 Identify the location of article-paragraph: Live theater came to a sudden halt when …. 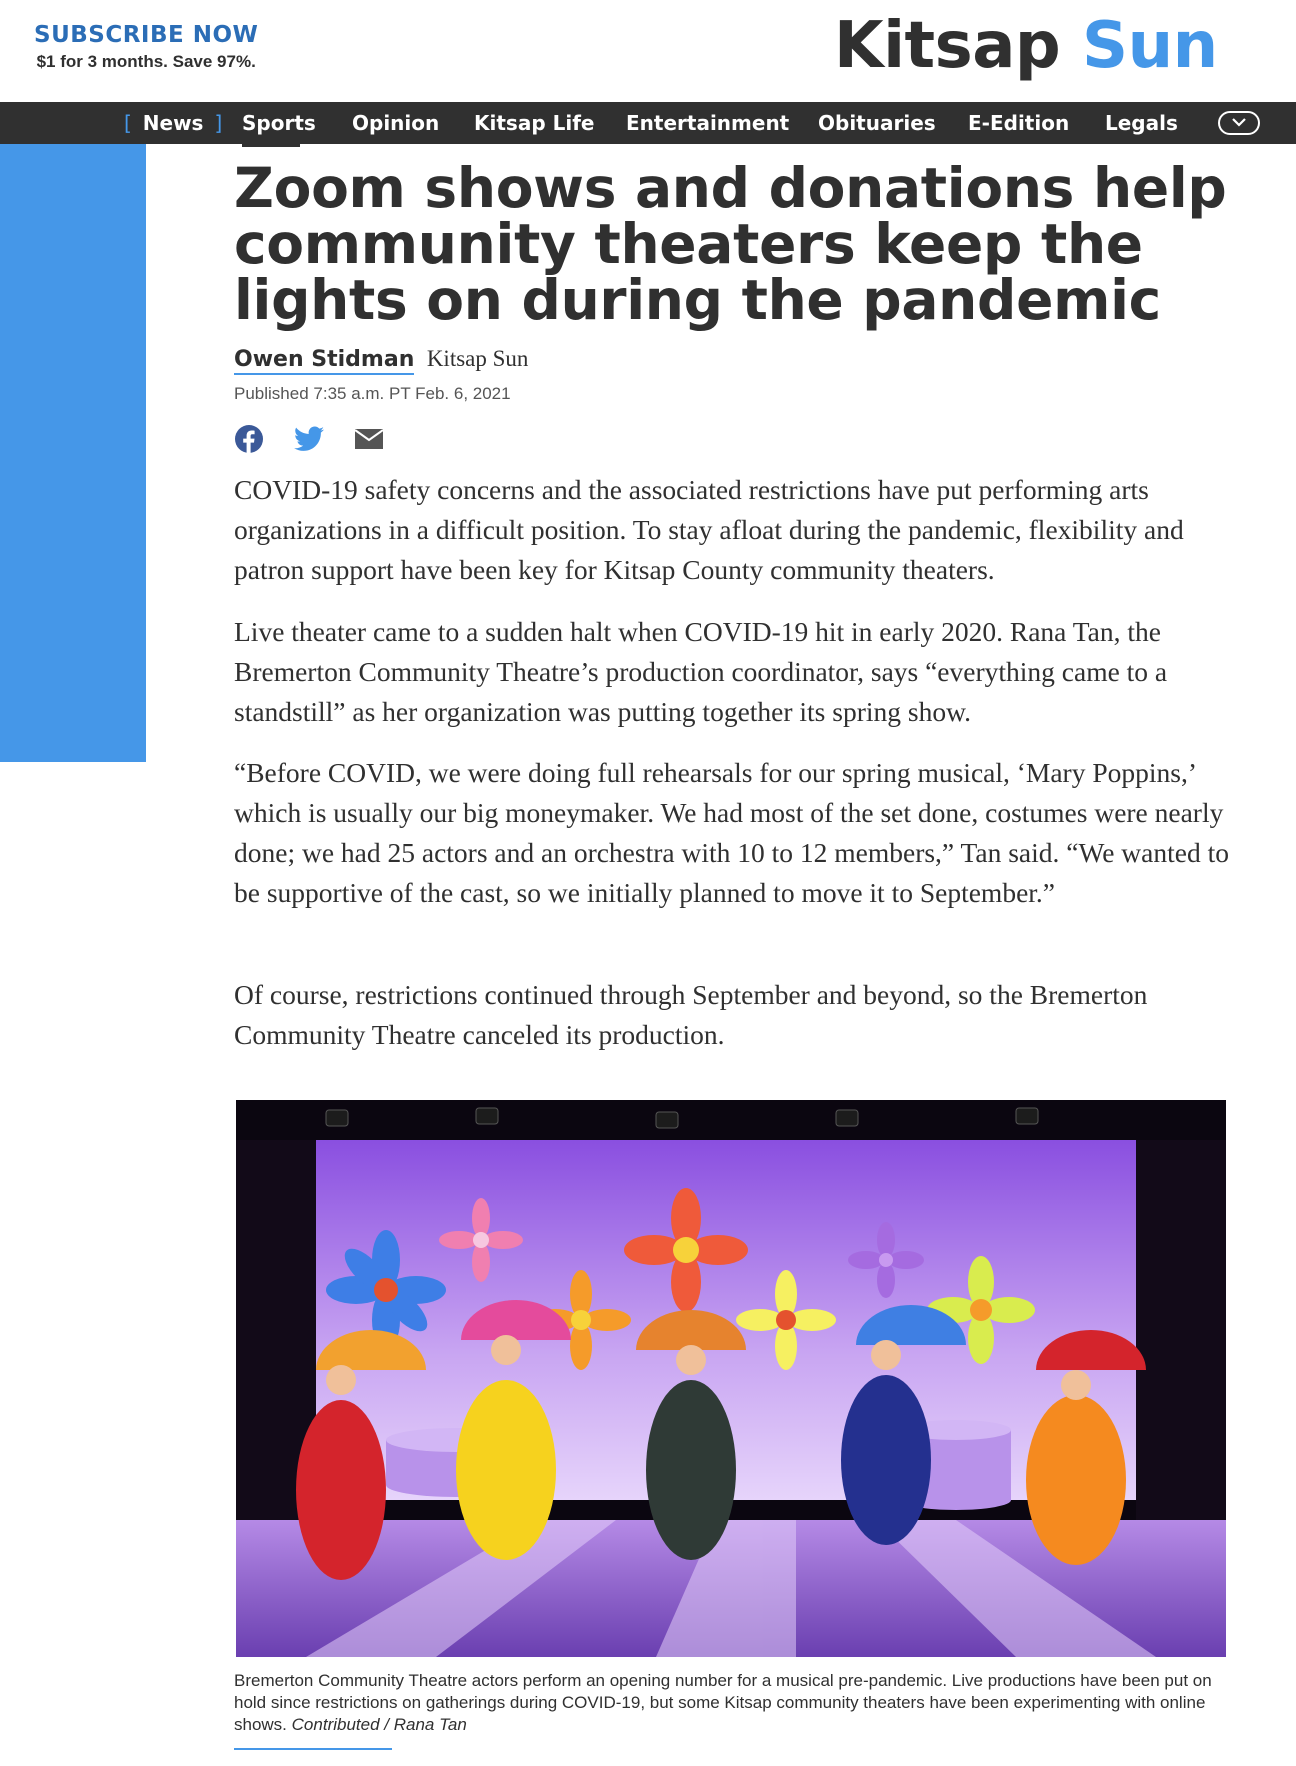
(701, 671).